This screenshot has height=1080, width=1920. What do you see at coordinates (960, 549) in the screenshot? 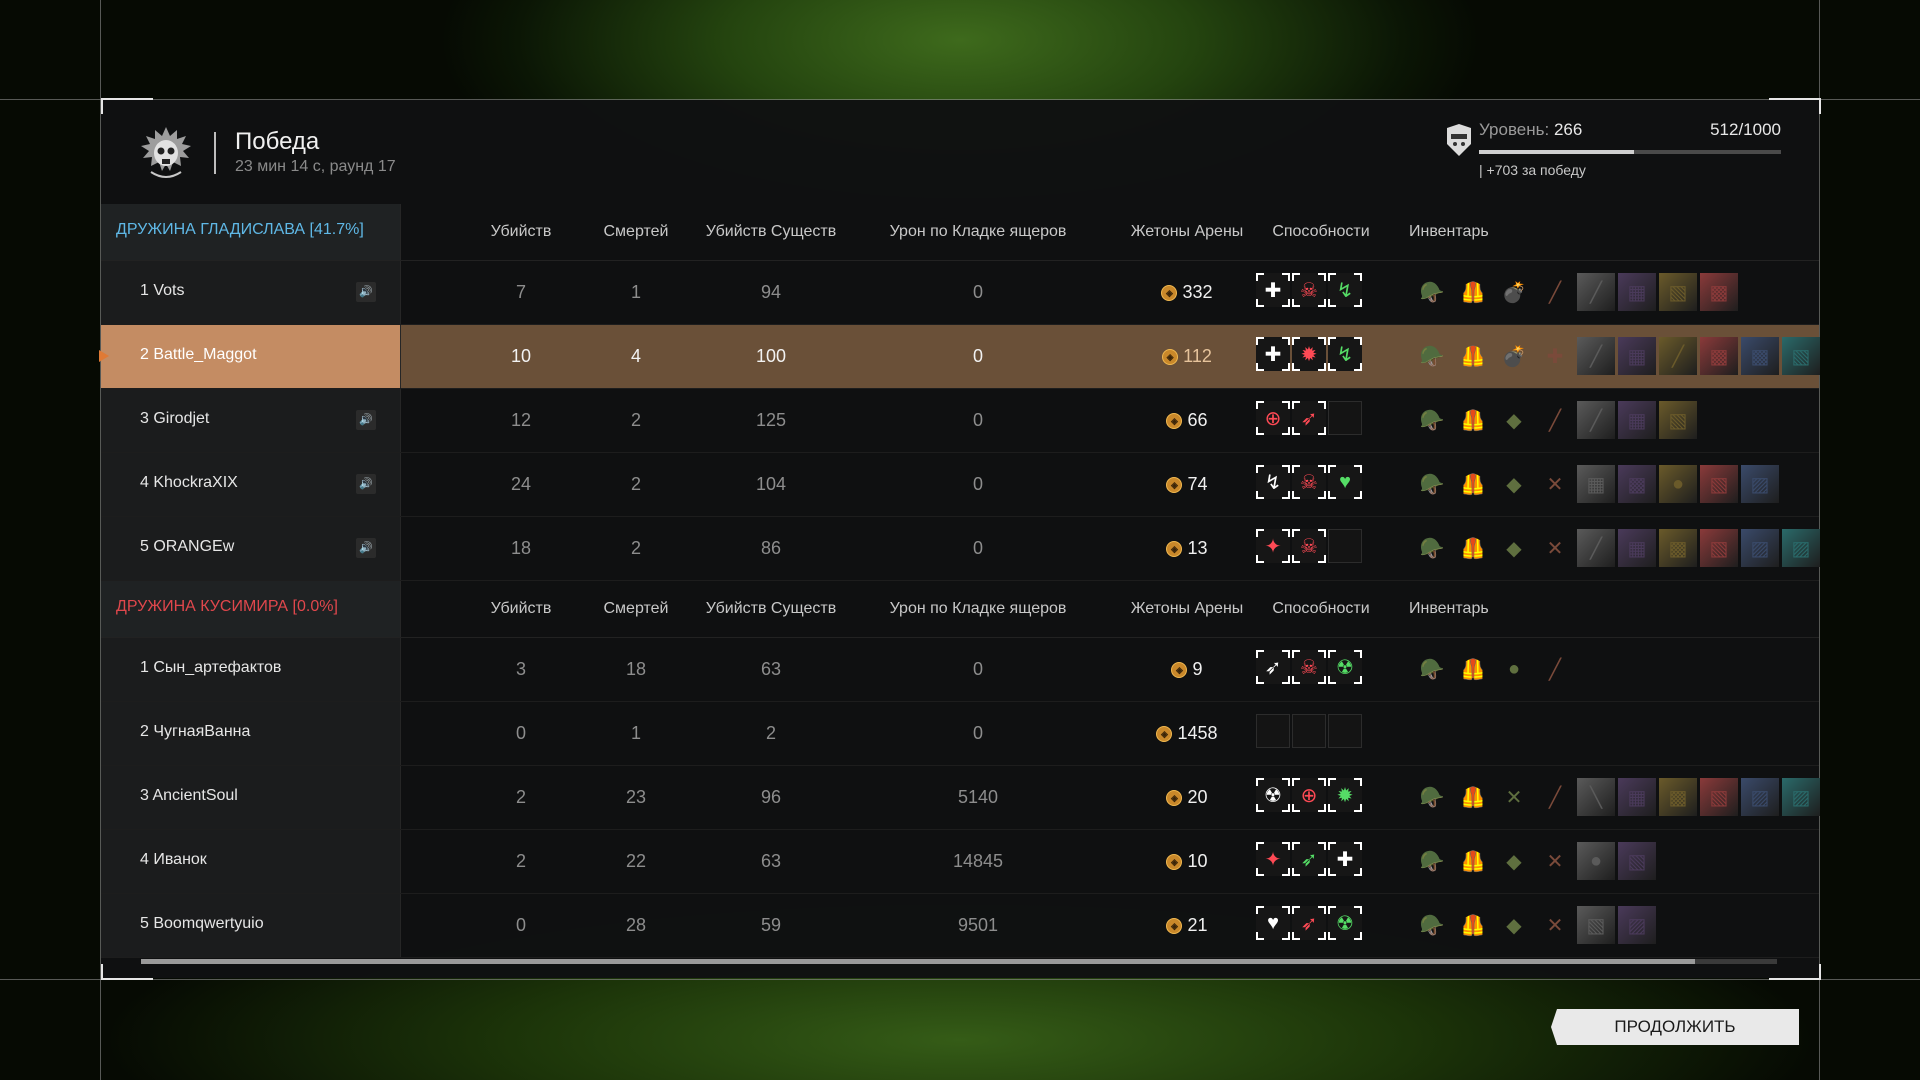
I see `player-row: 5 ORANGEw 🔊 18 2 86 0 ◈ 13 ✦ ☠ 🪖 🦺 ◆ ✕ ╱ ▦ ▩ ▧ ▨ ▨` at bounding box center [960, 549].